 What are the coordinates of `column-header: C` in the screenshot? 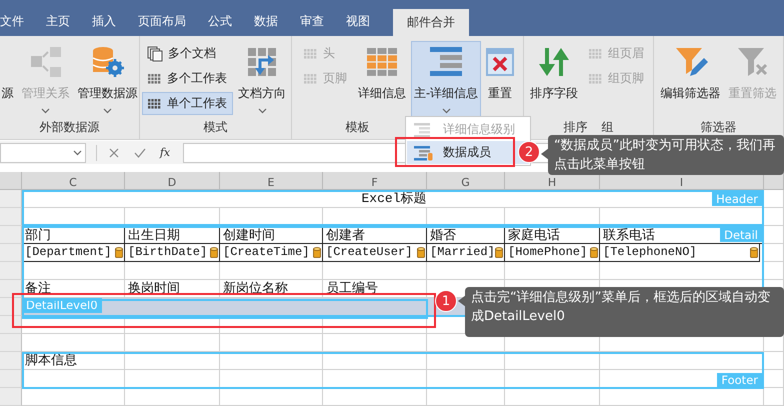 It's located at (73, 181).